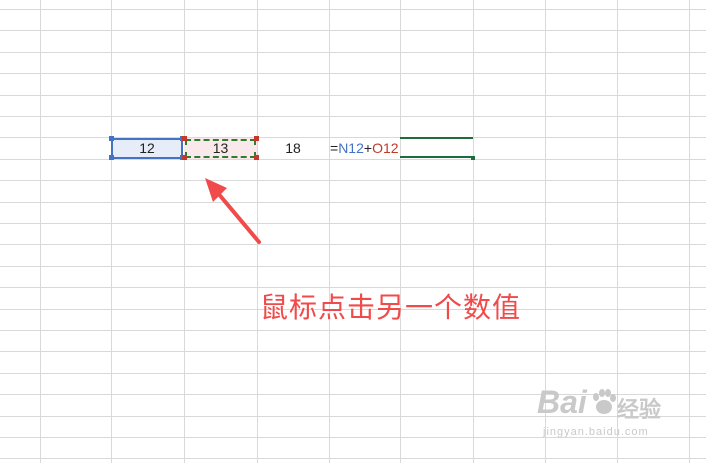 This screenshot has height=463, width=706. I want to click on annotation-caption: 鼠标点击另一个数值, so click(391, 307).